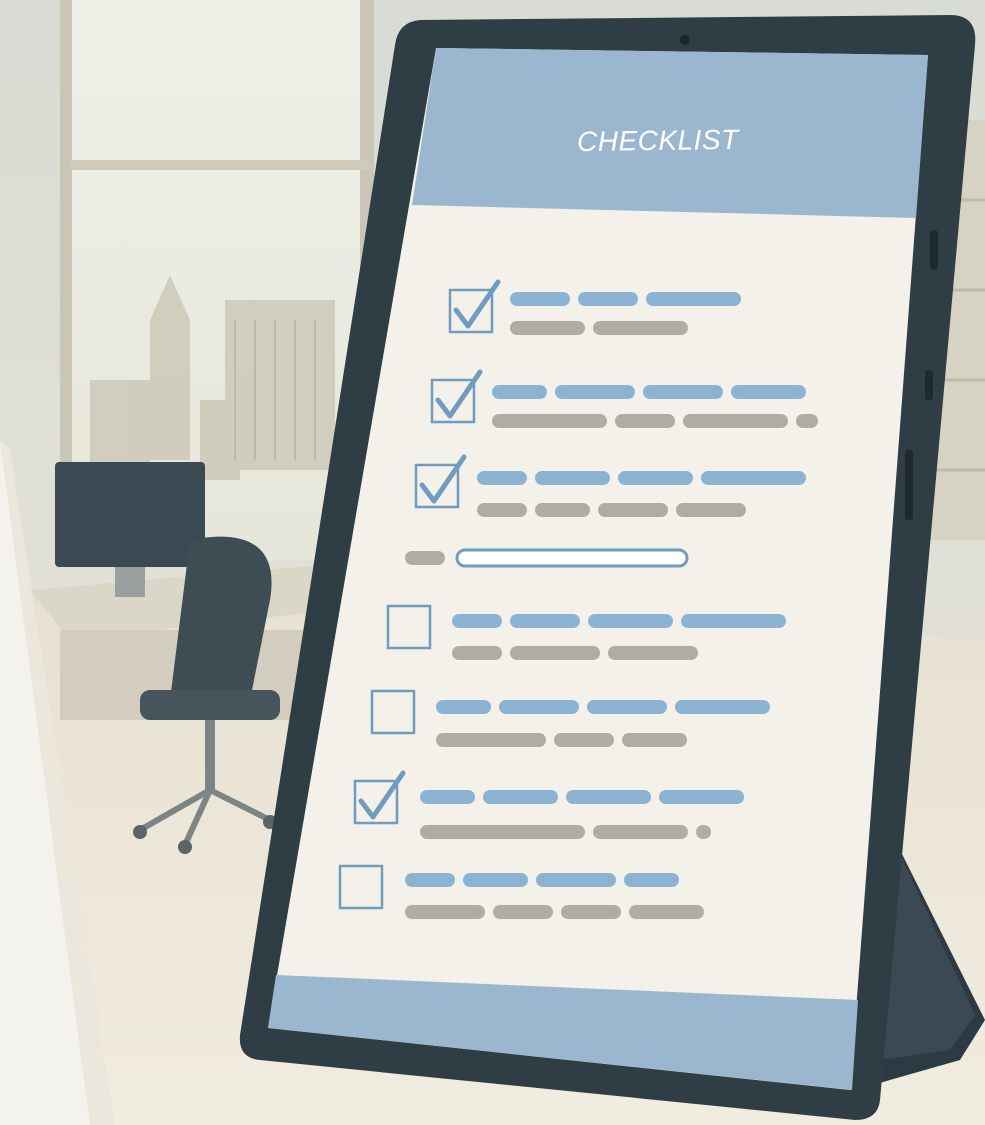  I want to click on monitor, so click(130, 514).